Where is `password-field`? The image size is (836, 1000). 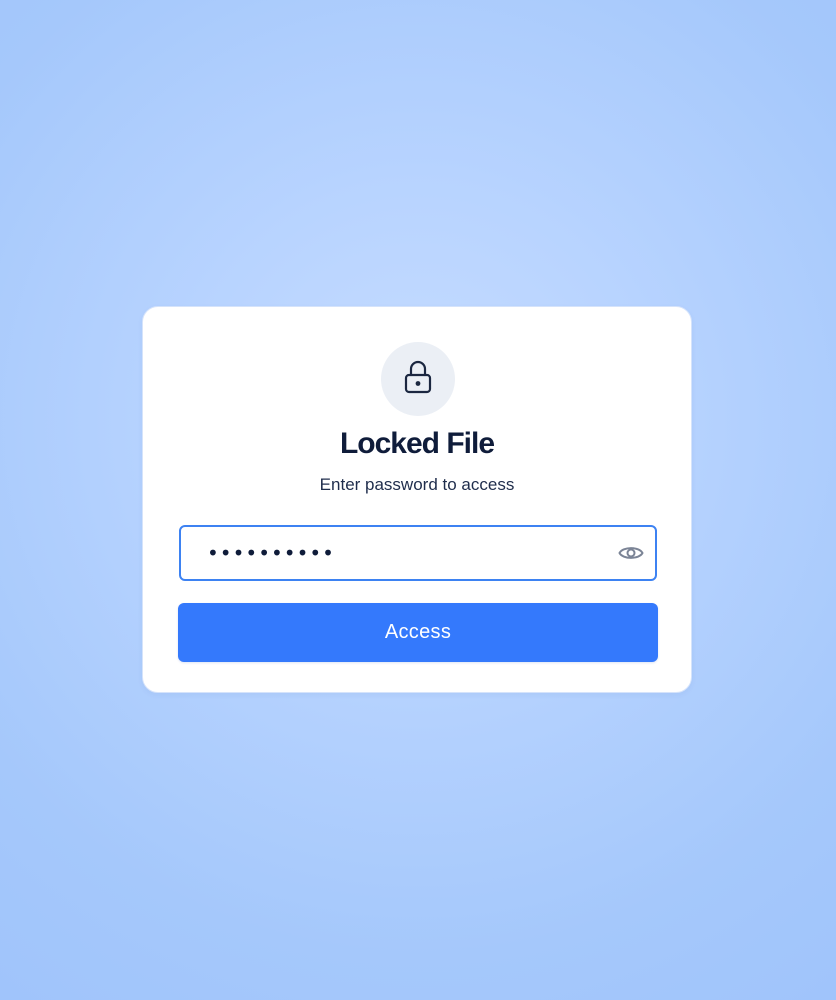 password-field is located at coordinates (418, 553).